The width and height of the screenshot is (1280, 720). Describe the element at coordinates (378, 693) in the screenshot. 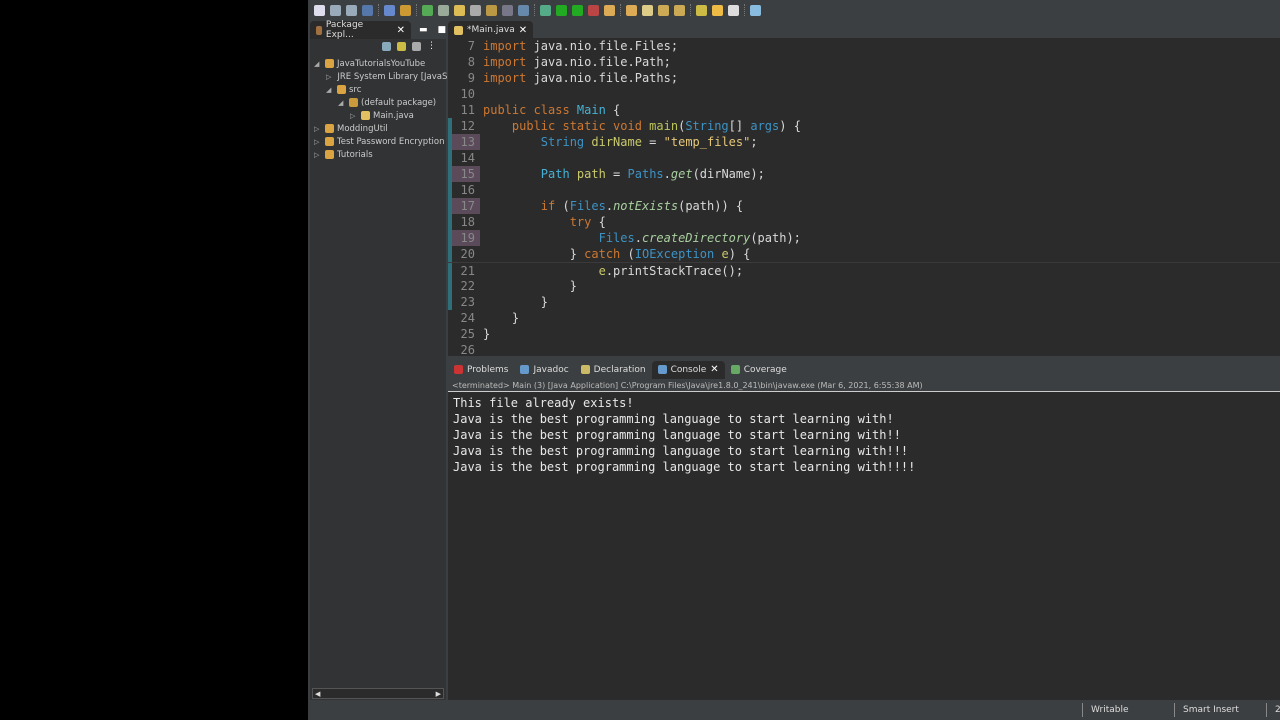

I see `horizontal-scrollbar: ◀ ▶` at that location.